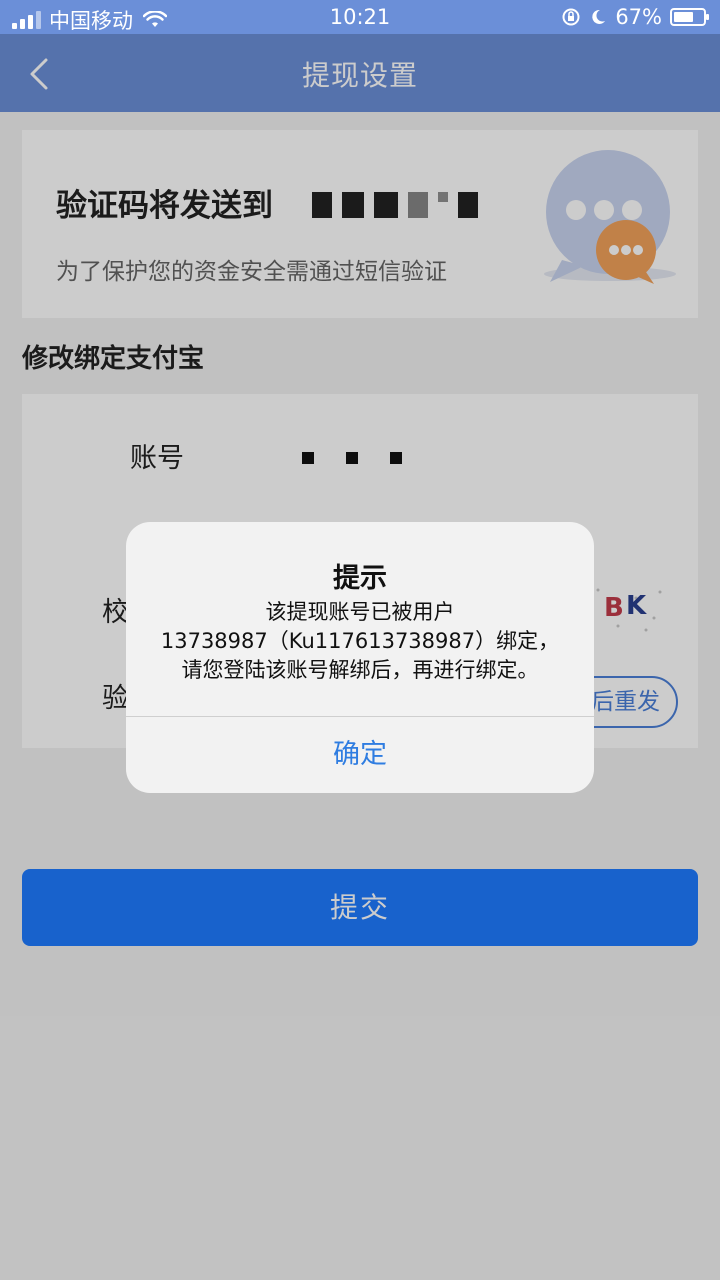 This screenshot has width=720, height=1280. What do you see at coordinates (360, 755) in the screenshot?
I see `confirm-button: 确定` at bounding box center [360, 755].